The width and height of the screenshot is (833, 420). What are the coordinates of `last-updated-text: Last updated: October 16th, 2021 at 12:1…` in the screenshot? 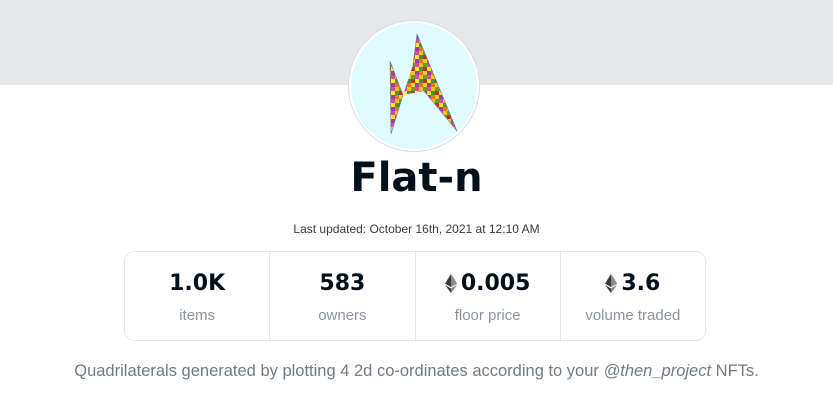 It's located at (416, 229).